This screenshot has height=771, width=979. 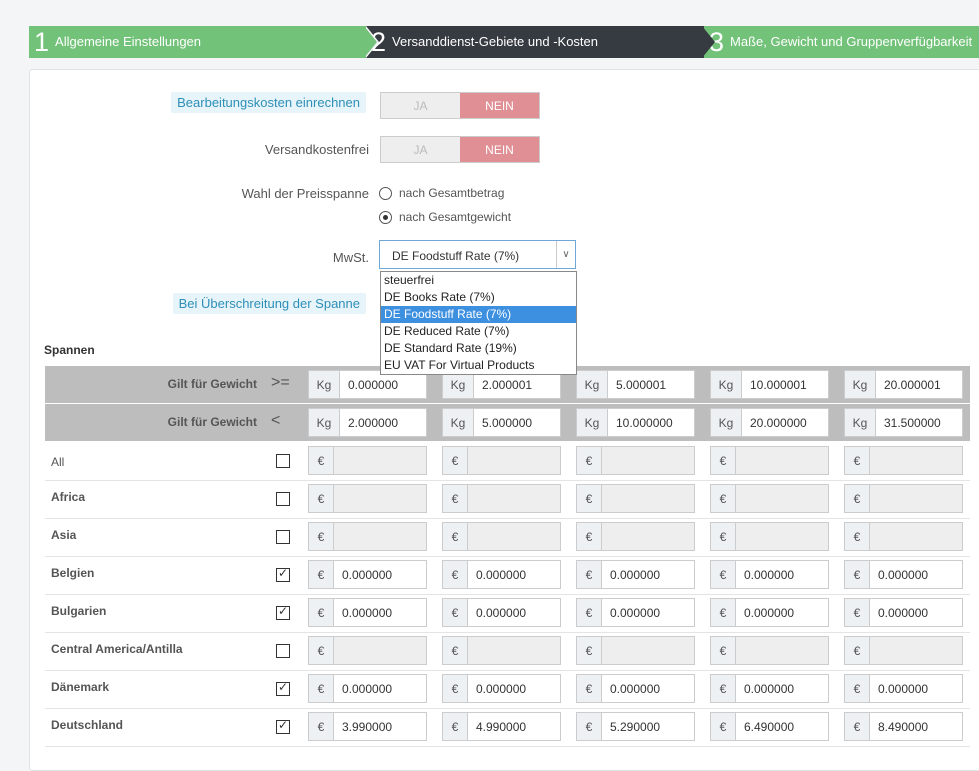 What do you see at coordinates (383, 422) in the screenshot?
I see `weight-input: 2.000000` at bounding box center [383, 422].